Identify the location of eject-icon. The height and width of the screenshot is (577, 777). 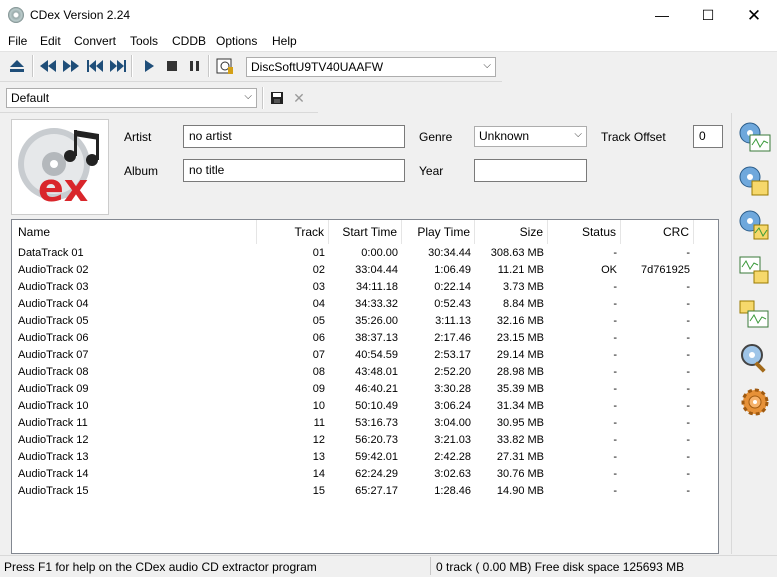
(17, 66).